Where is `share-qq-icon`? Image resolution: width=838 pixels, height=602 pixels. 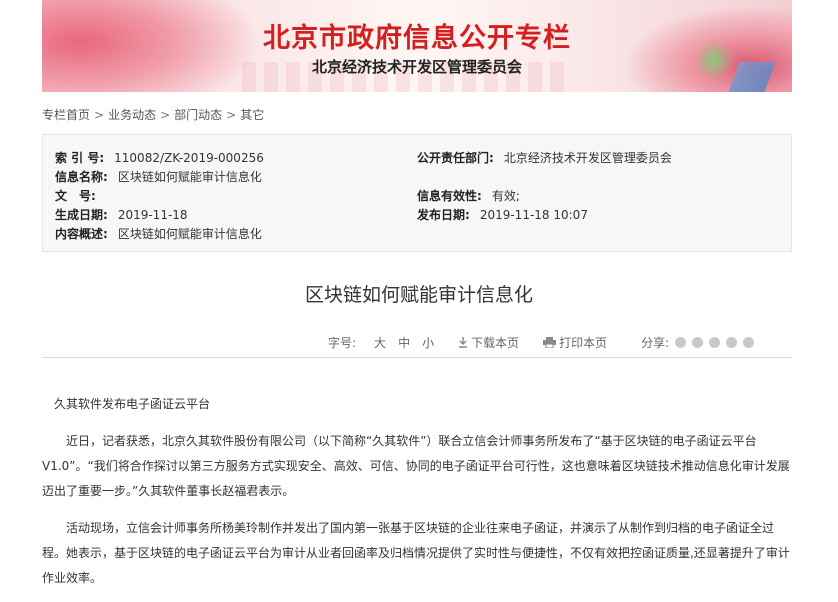 share-qq-icon is located at coordinates (749, 342).